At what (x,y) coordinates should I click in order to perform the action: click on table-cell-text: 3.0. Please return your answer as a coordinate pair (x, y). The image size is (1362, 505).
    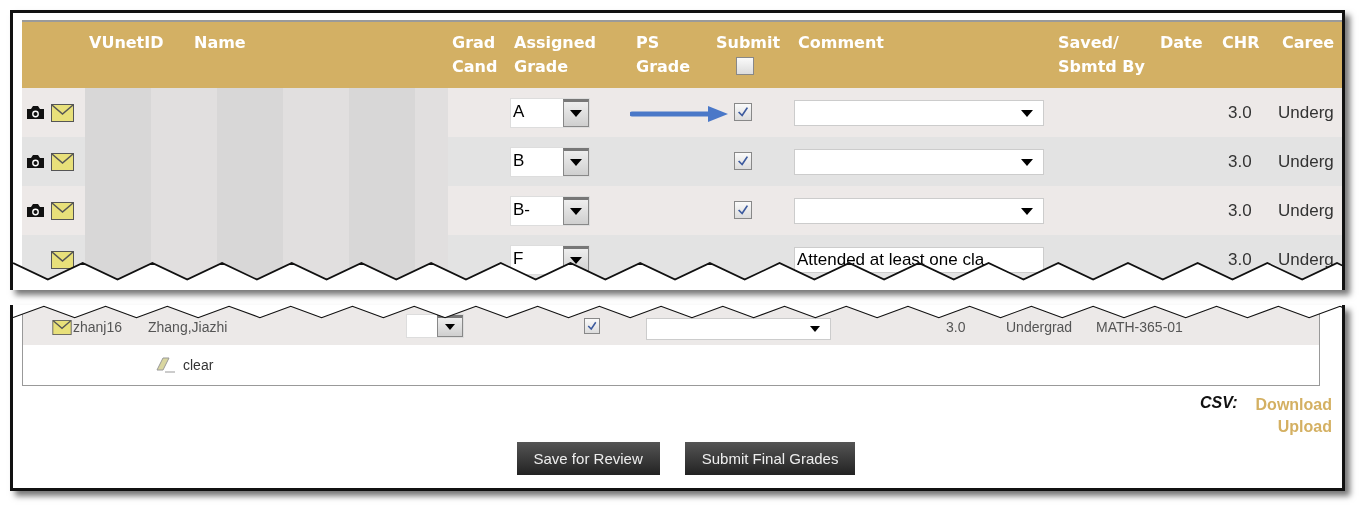
    Looking at the image, I should click on (956, 327).